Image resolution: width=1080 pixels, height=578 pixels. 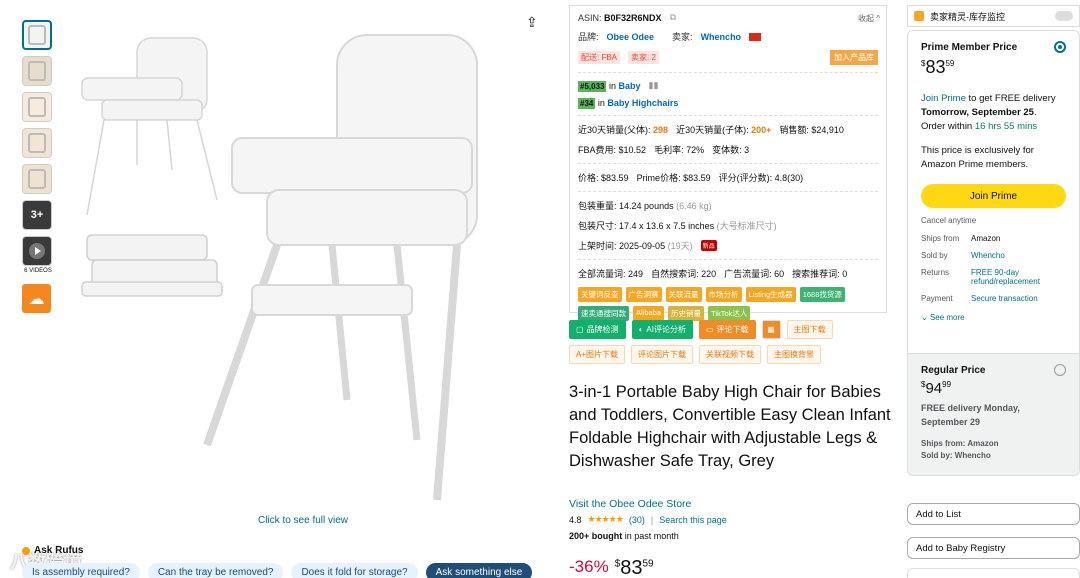 I want to click on store-link: Visit the Obee Odee Store, so click(x=630, y=504).